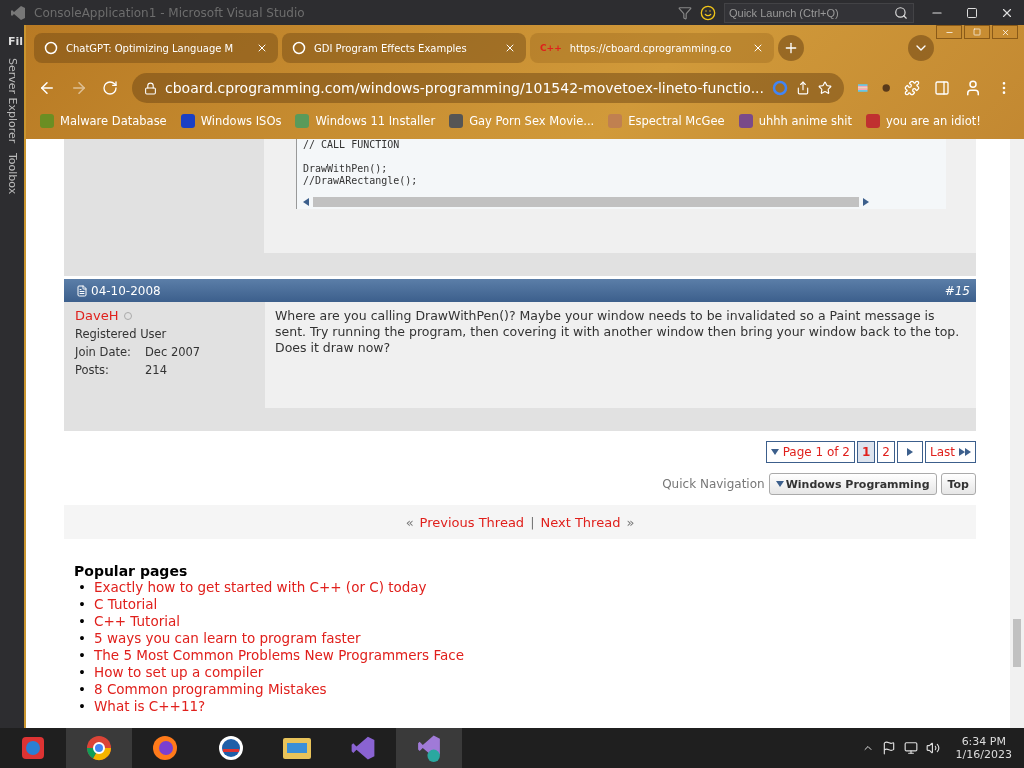 The height and width of the screenshot is (768, 1024). What do you see at coordinates (210, 689) in the screenshot?
I see `popular-page-link: 8 Common programming Mistakes` at bounding box center [210, 689].